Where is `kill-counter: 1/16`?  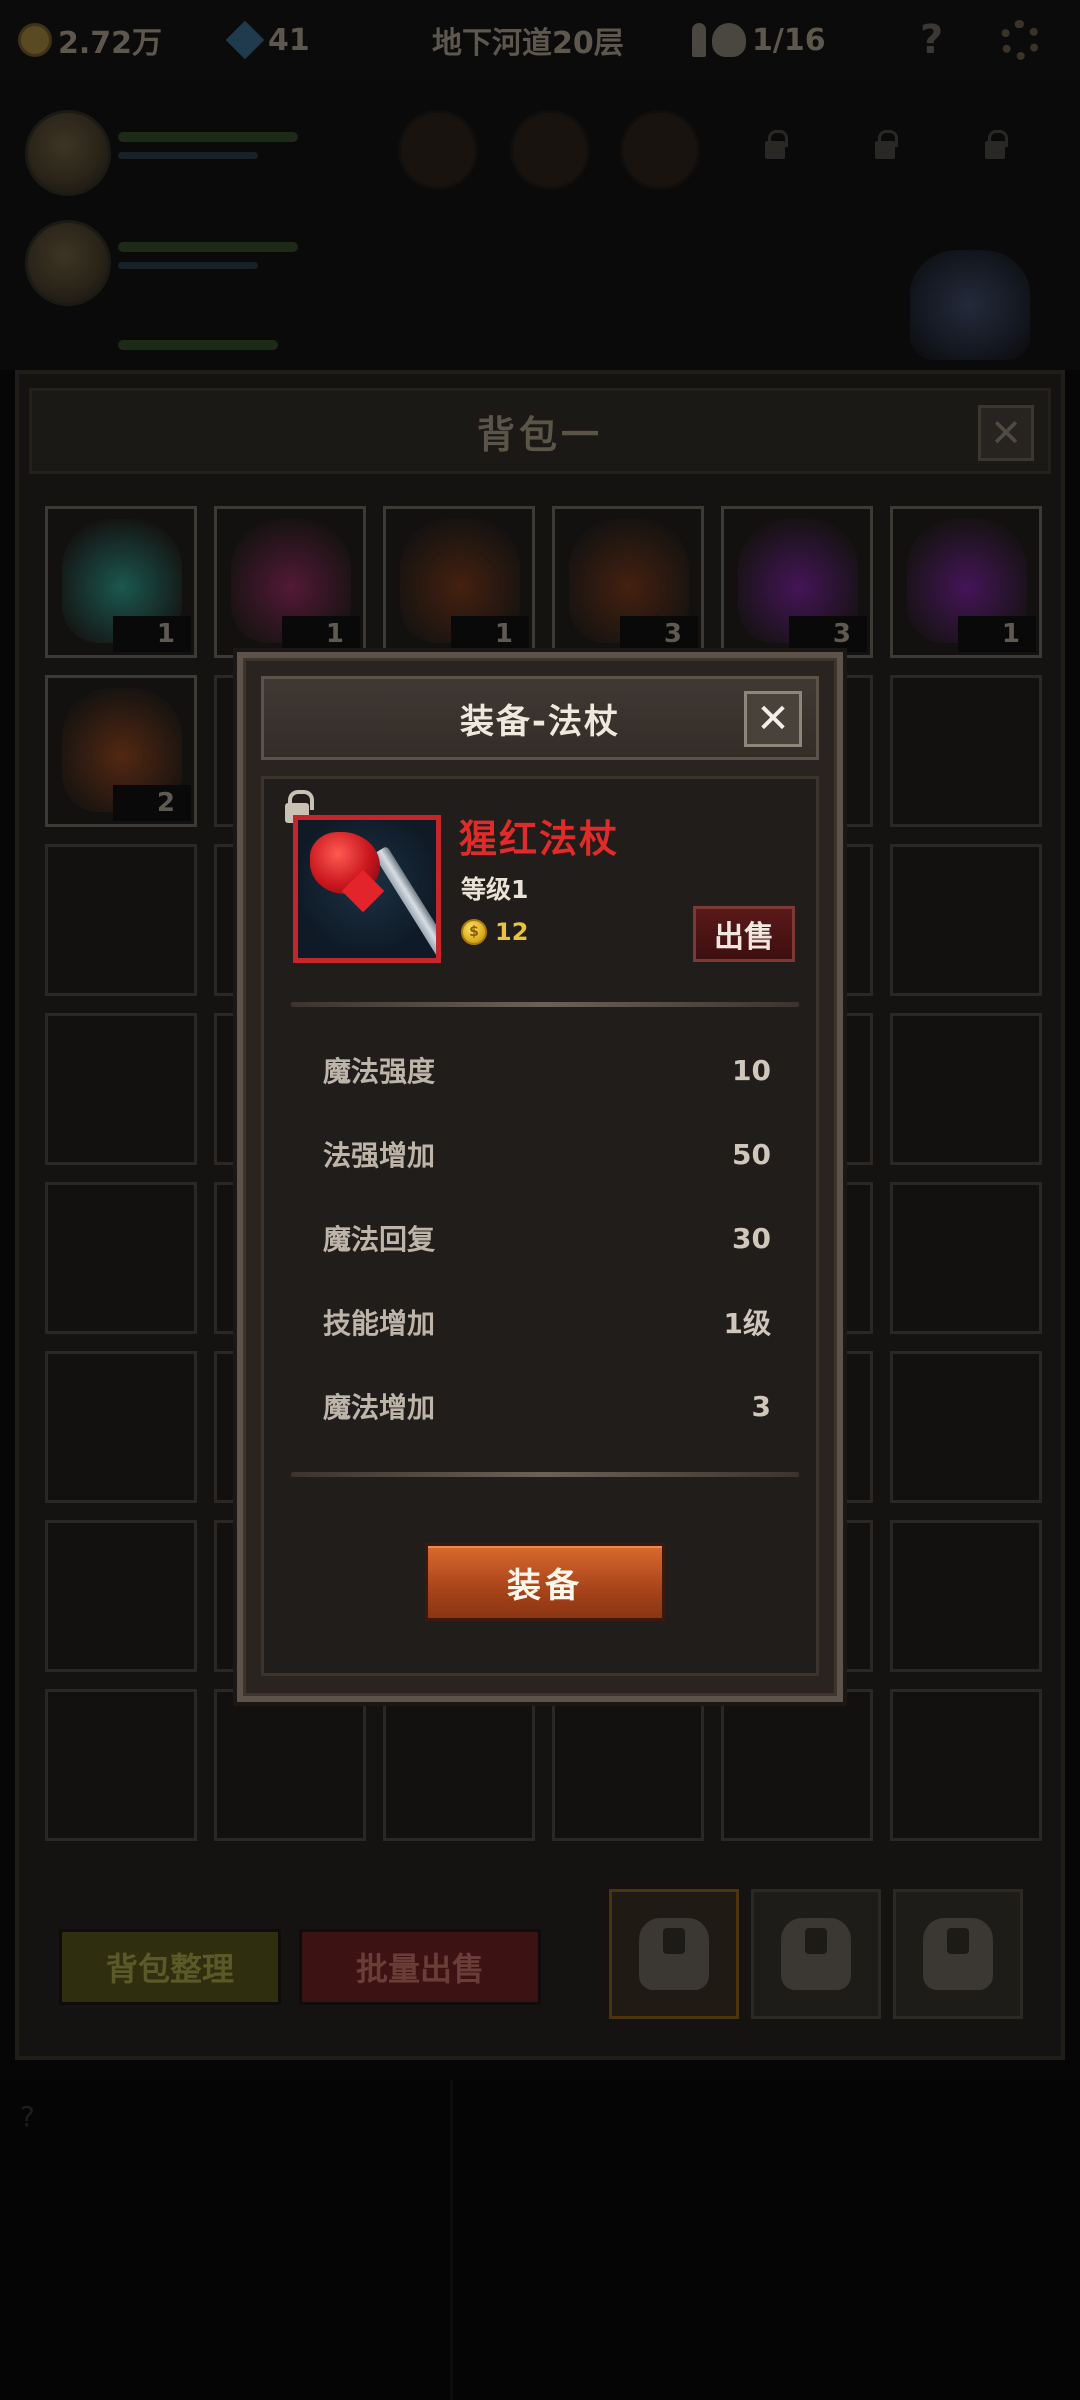 kill-counter: 1/16 is located at coordinates (759, 40).